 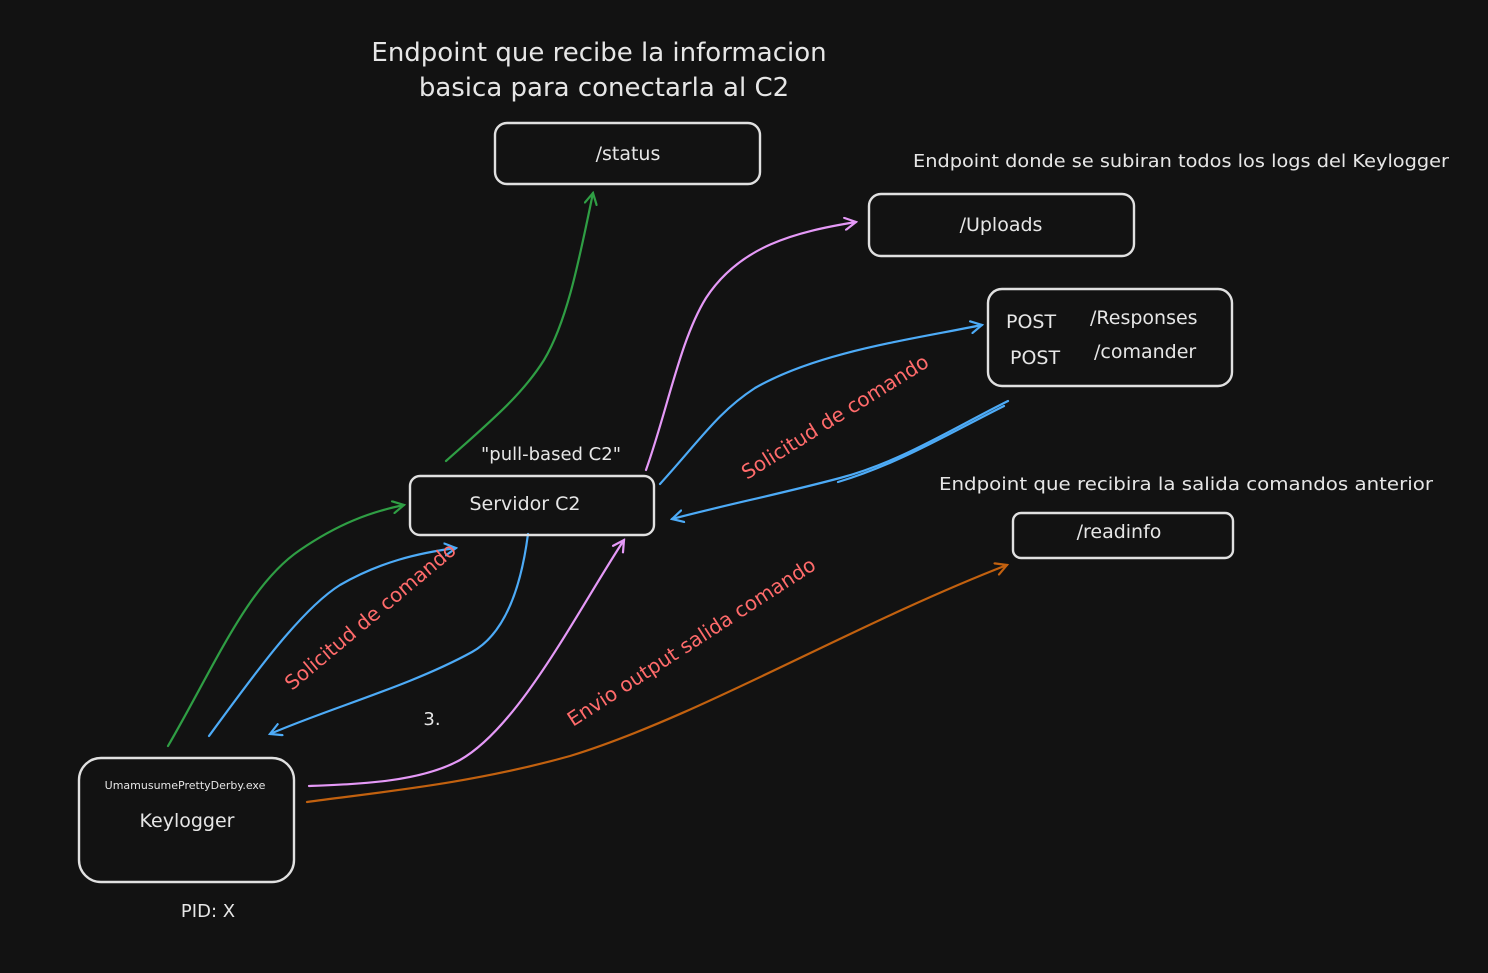 I want to click on pull-based-note: "pull-based C2", so click(x=551, y=454).